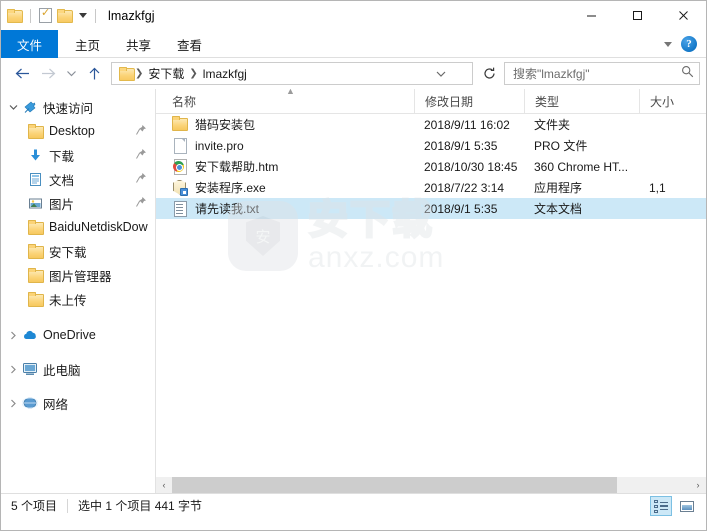  Describe the element at coordinates (83, 15) in the screenshot. I see `customize-caret-icon` at that location.